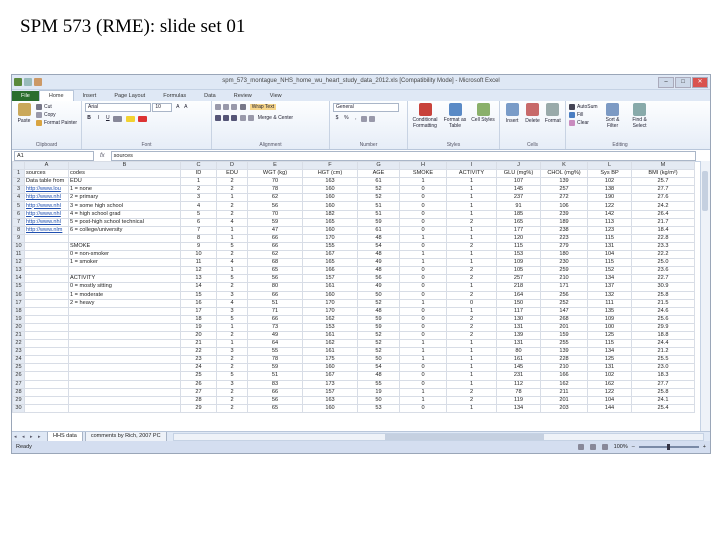 This screenshot has width=720, height=540. Describe the element at coordinates (378, 376) in the screenshot. I see `cell: 48` at that location.